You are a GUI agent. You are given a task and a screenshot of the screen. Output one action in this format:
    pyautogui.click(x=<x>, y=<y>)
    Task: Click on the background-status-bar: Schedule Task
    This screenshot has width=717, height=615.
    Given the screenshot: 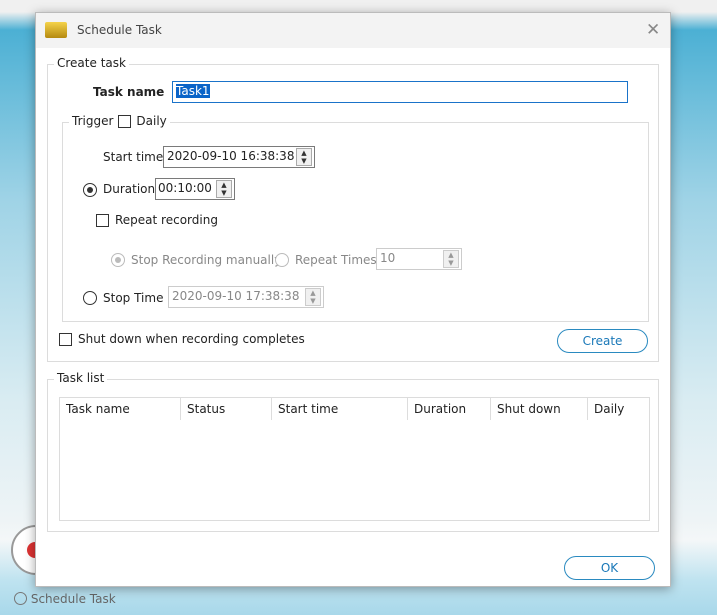 What is the action you would take?
    pyautogui.click(x=65, y=602)
    